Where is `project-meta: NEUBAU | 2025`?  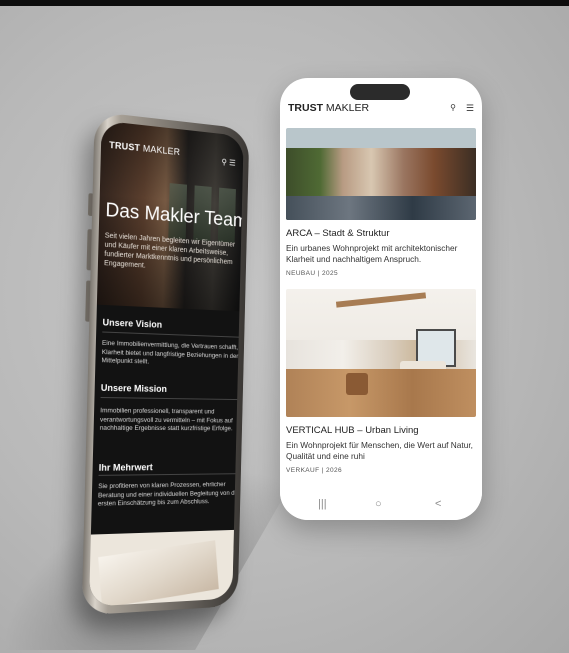 project-meta: NEUBAU | 2025 is located at coordinates (312, 273).